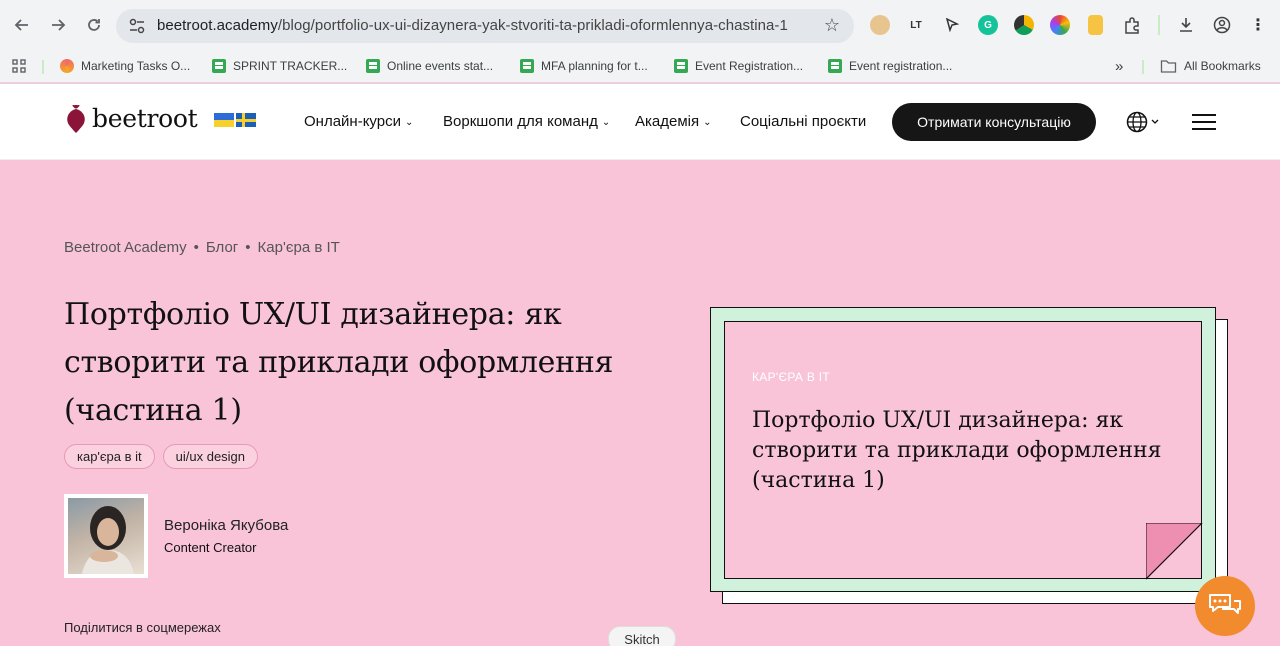 This screenshot has height=646, width=1280. I want to click on folder-icon, so click(1168, 66).